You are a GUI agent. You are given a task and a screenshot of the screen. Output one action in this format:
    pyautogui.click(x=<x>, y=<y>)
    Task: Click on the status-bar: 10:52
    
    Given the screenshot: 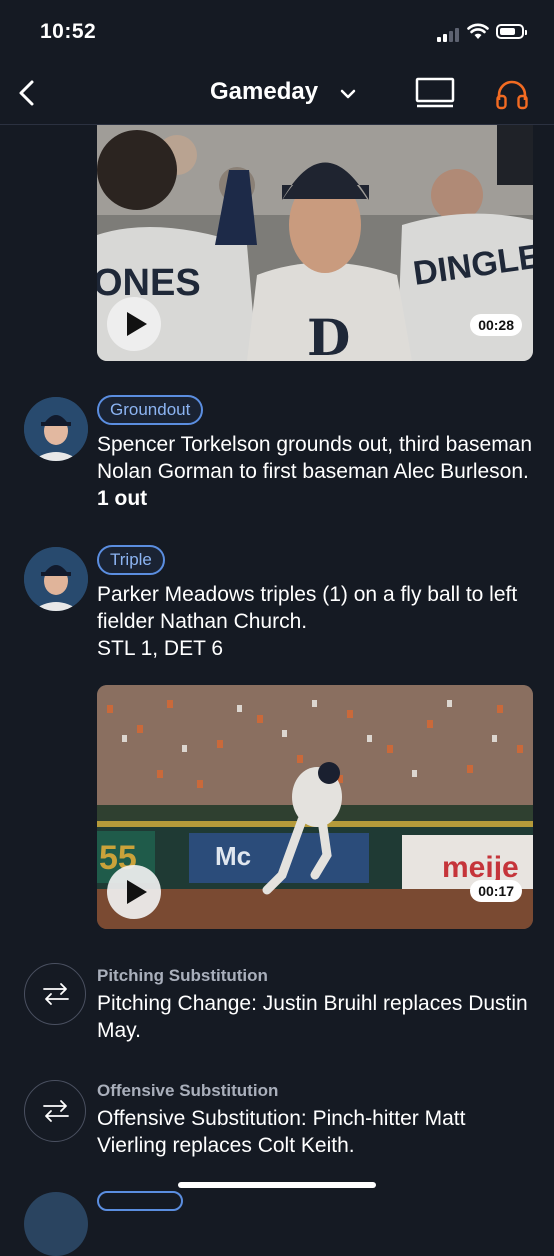 What is the action you would take?
    pyautogui.click(x=277, y=31)
    